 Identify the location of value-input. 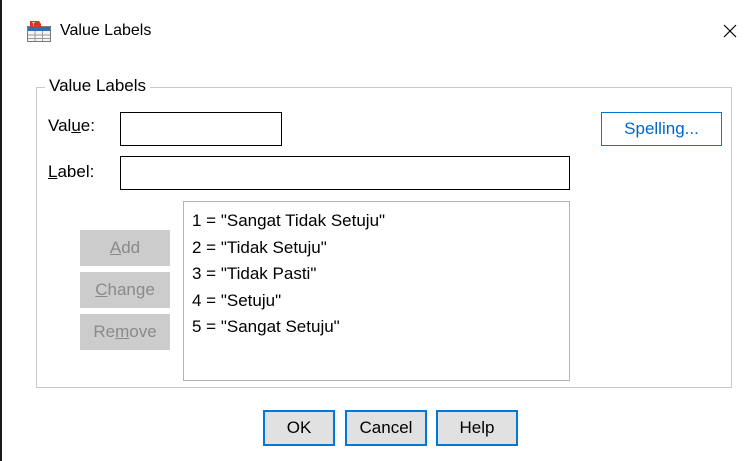
(201, 129).